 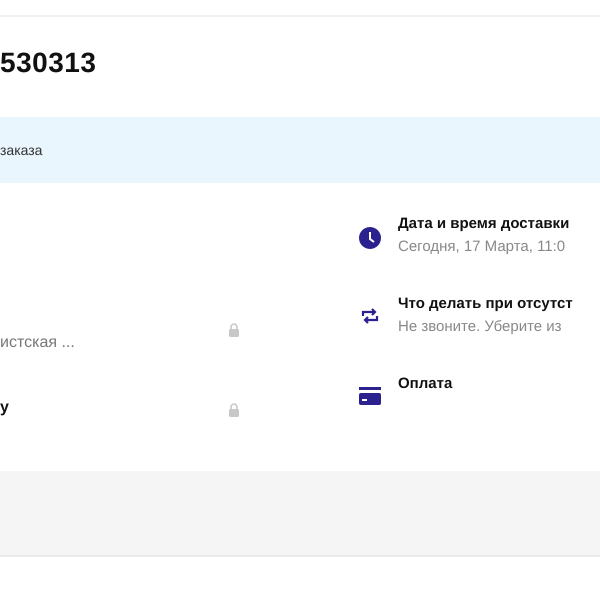 What do you see at coordinates (426, 383) in the screenshot?
I see `item-title: Оплата` at bounding box center [426, 383].